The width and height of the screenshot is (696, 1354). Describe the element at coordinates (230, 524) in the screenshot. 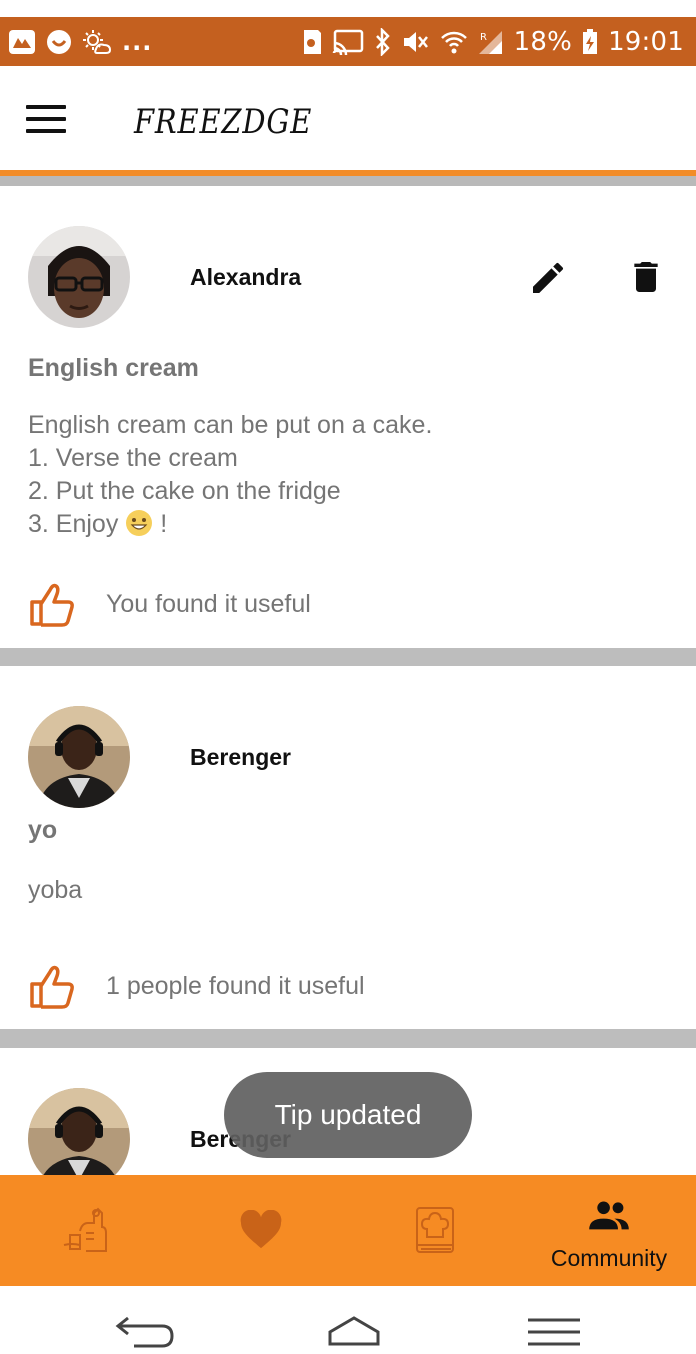

I see `tip-body-line: 3. Enjoy !` at that location.